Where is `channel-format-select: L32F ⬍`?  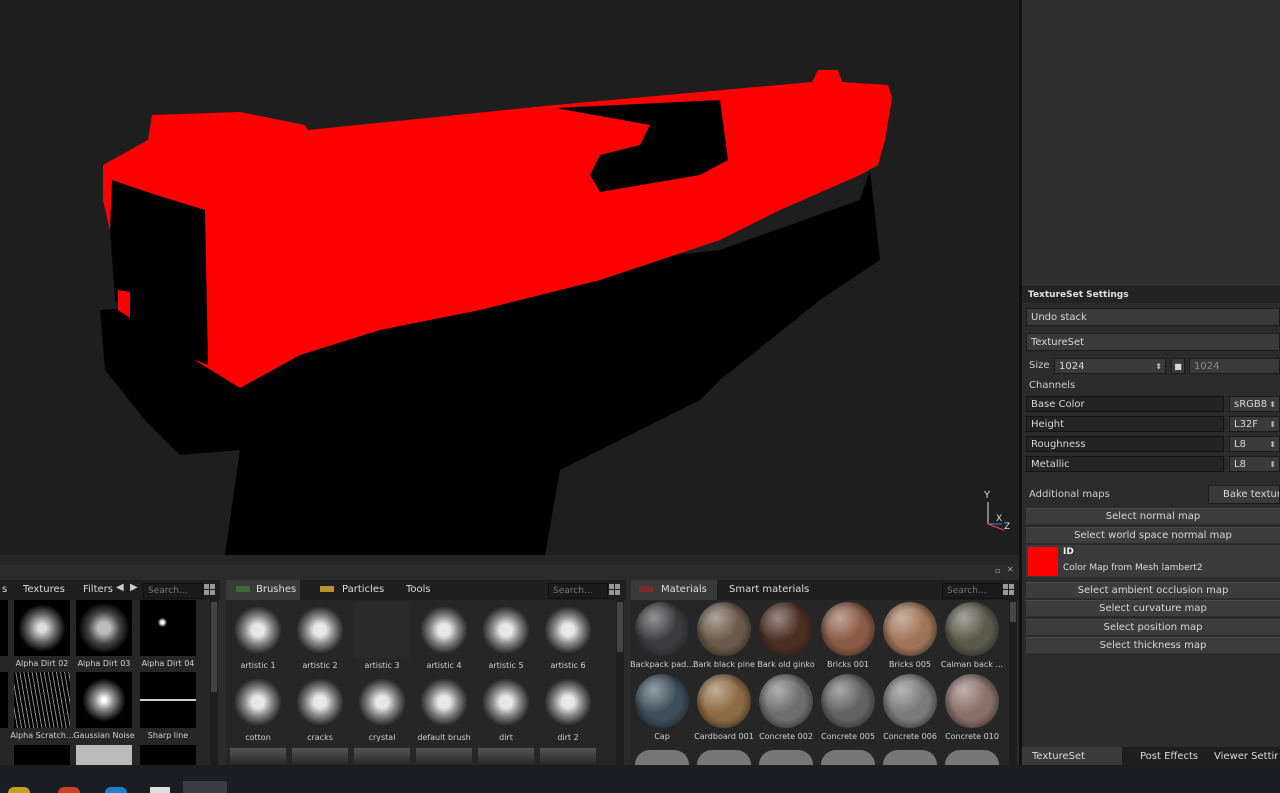 channel-format-select: L32F ⬍ is located at coordinates (1254, 424).